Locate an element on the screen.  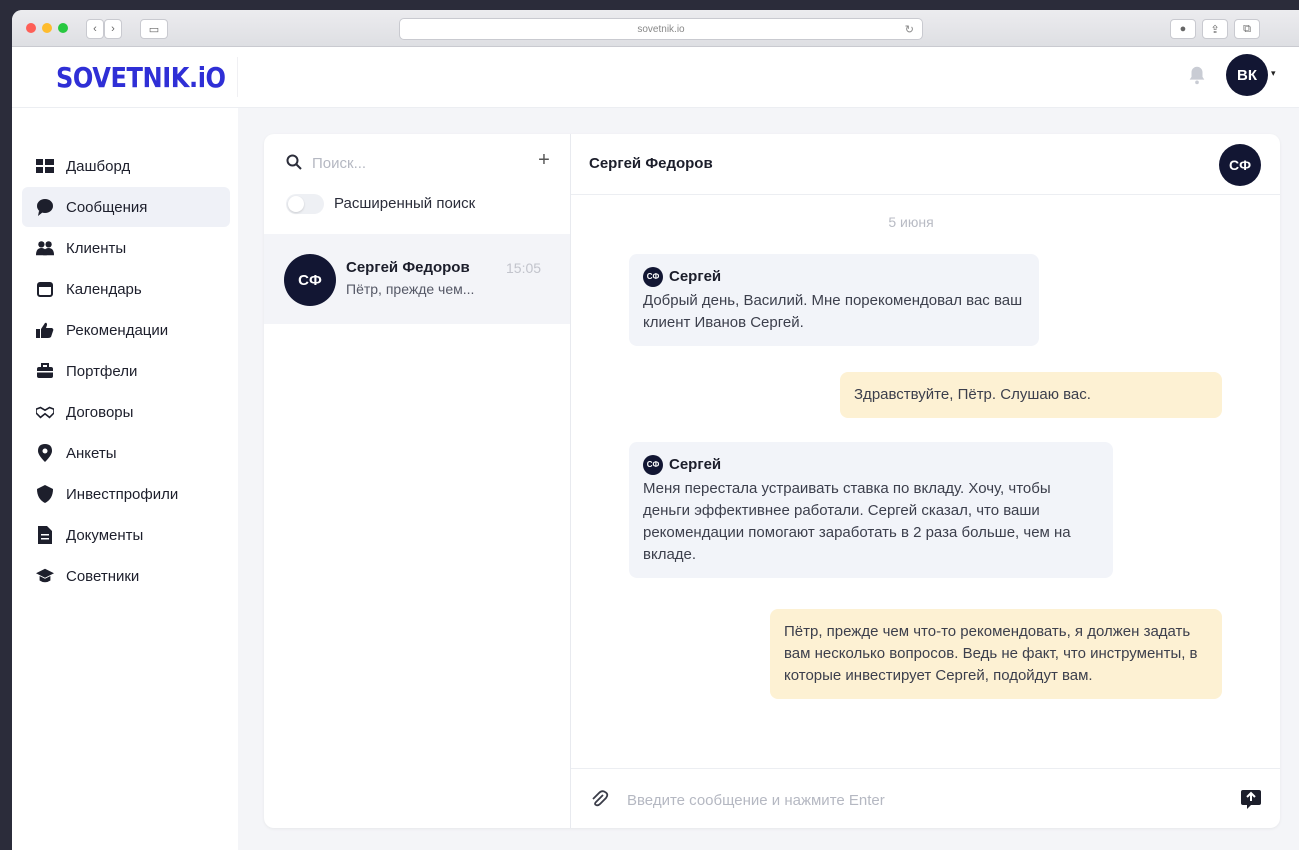
message-outgoing: Здравствуйте, Пётр. Слушаю вас. is located at coordinates (1031, 395).